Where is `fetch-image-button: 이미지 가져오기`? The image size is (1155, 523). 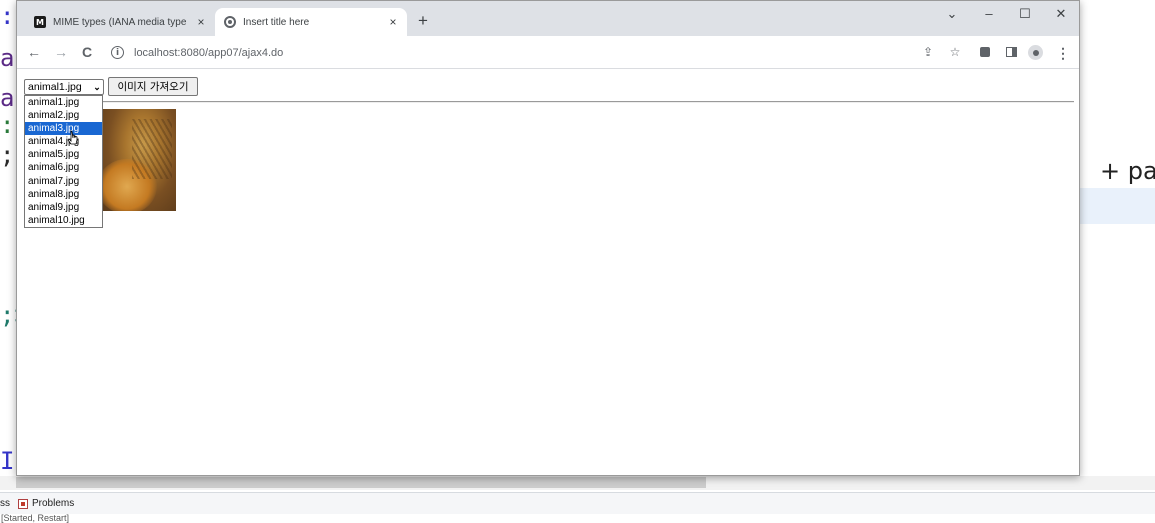
fetch-image-button: 이미지 가져오기 is located at coordinates (153, 86).